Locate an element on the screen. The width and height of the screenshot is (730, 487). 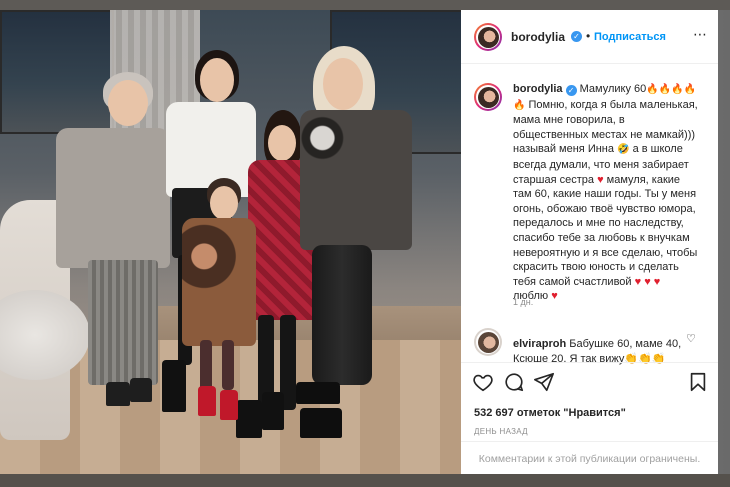
comment-username: elvirаproh is located at coordinates (539, 344).